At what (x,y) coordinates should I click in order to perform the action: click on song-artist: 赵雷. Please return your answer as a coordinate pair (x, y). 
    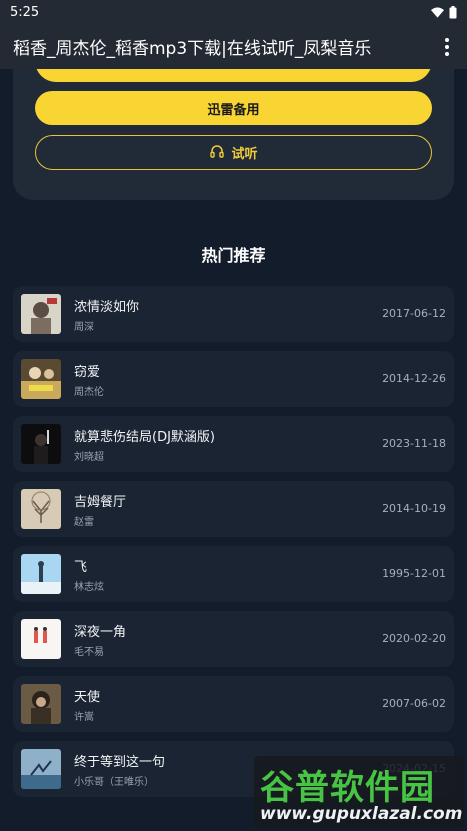
    Looking at the image, I should click on (84, 522).